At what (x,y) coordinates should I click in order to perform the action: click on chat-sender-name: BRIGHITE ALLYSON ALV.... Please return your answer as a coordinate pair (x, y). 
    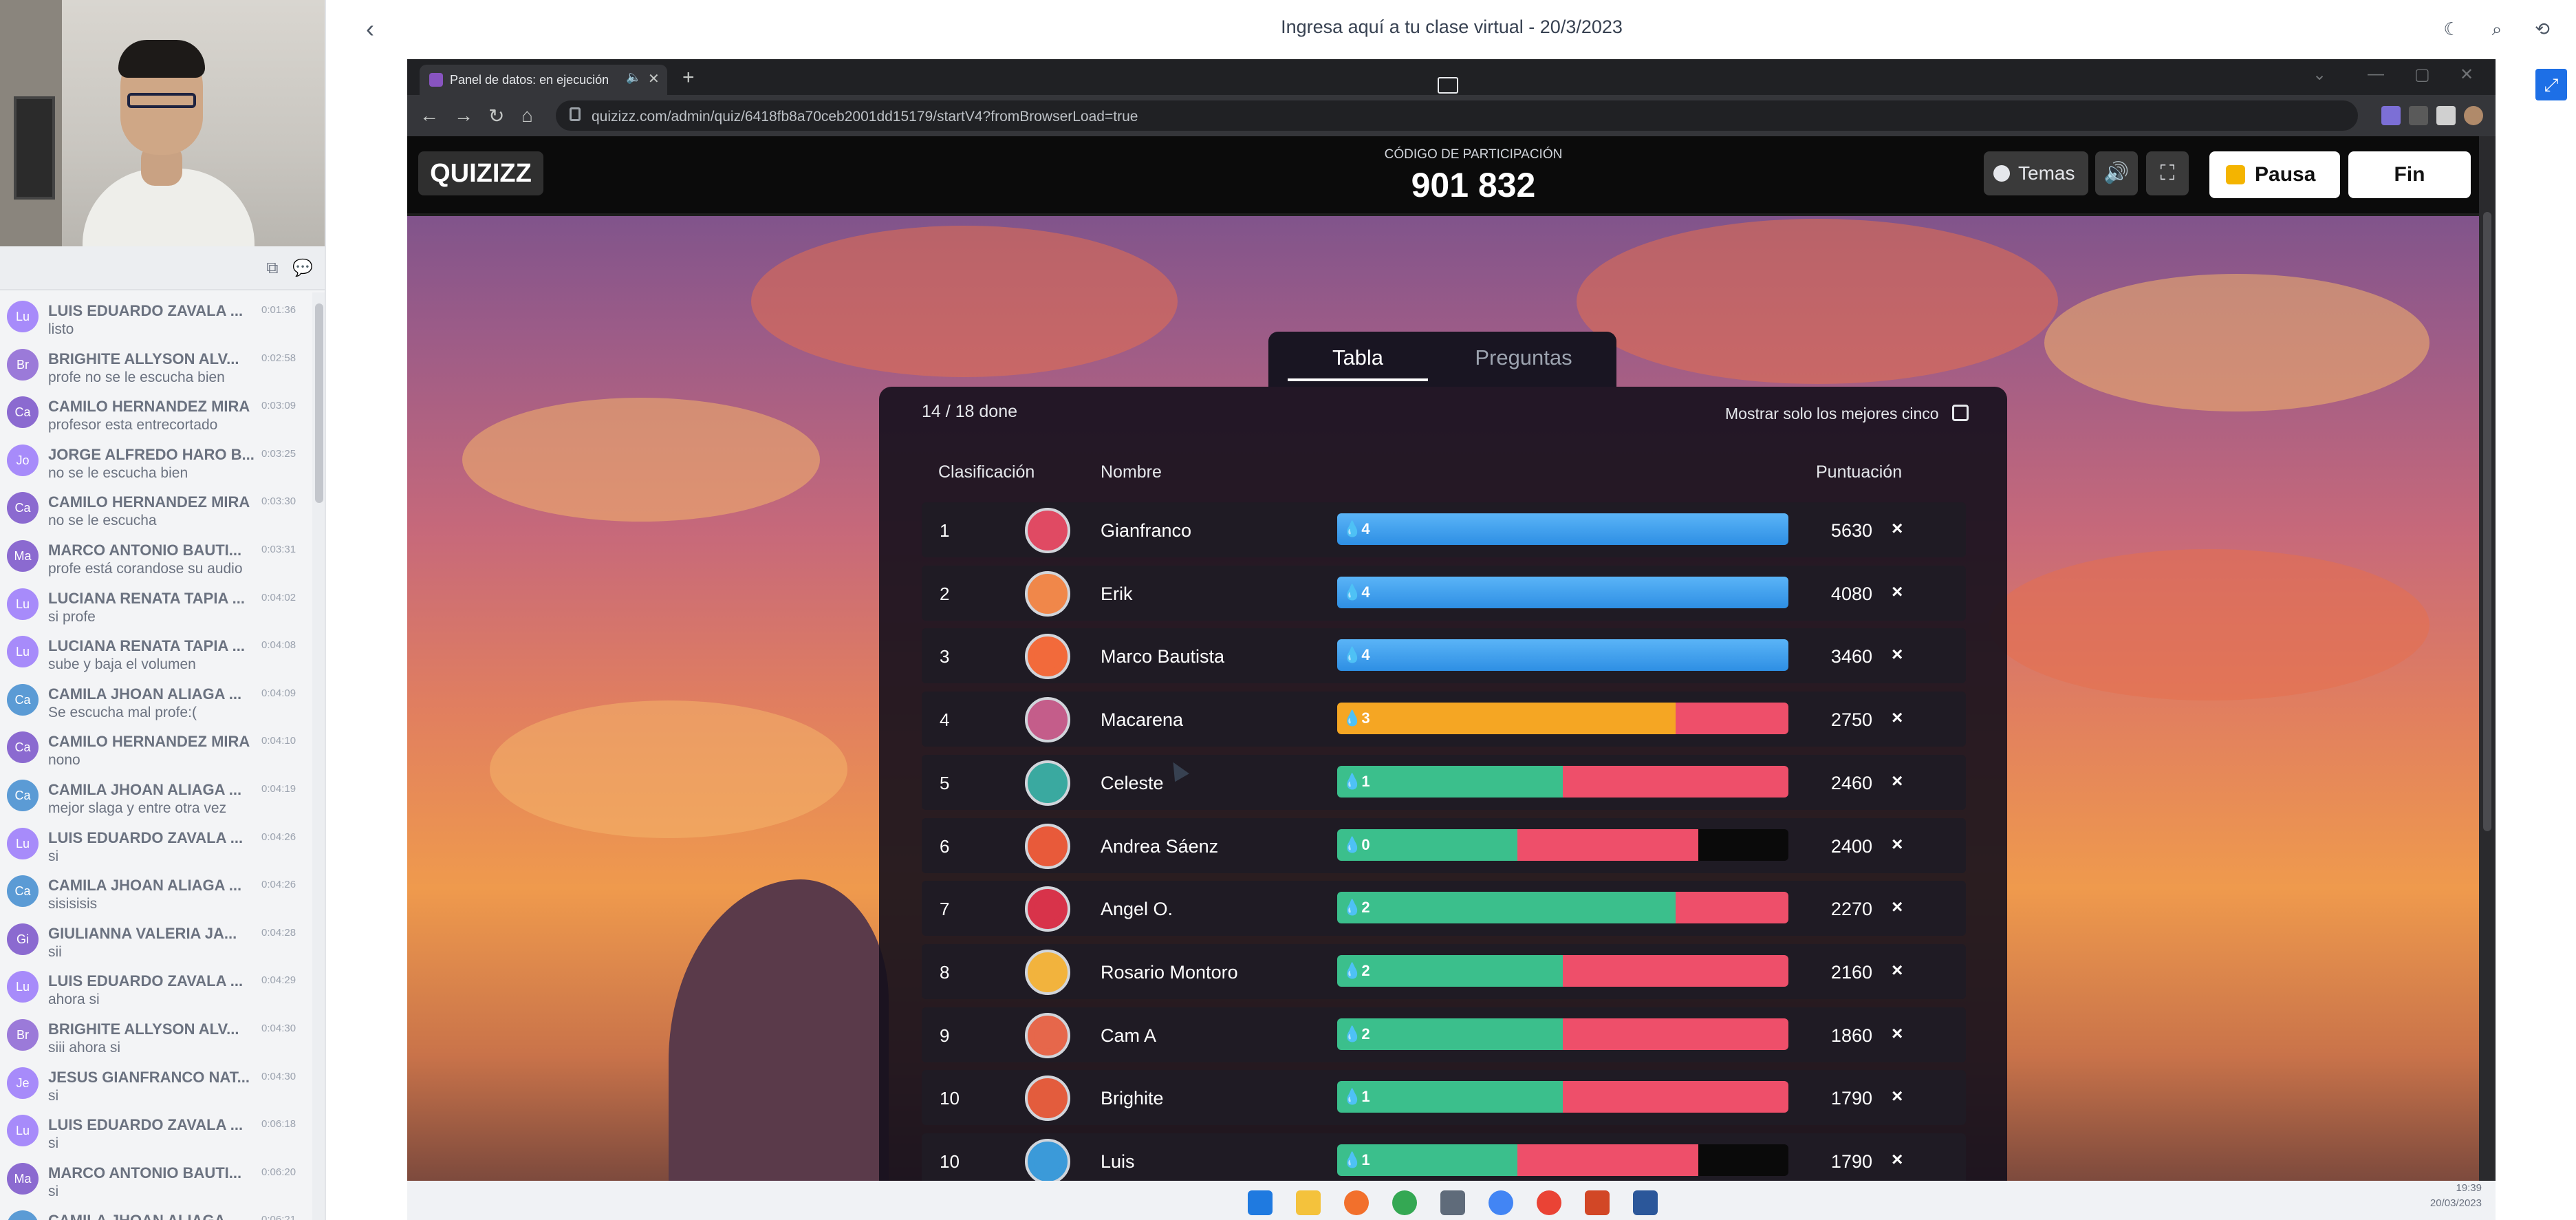
    Looking at the image, I should click on (143, 1029).